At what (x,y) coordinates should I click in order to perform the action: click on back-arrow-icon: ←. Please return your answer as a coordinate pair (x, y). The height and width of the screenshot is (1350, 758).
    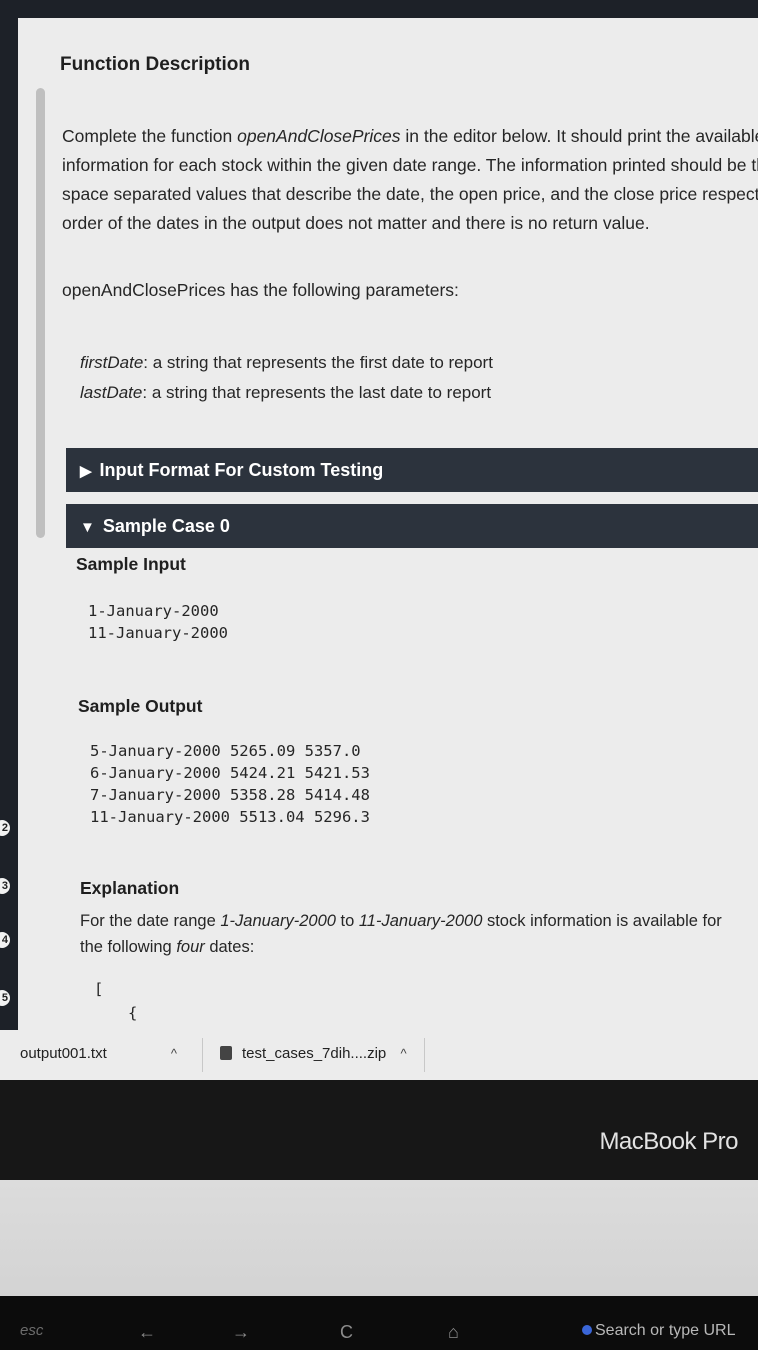
    Looking at the image, I should click on (147, 1332).